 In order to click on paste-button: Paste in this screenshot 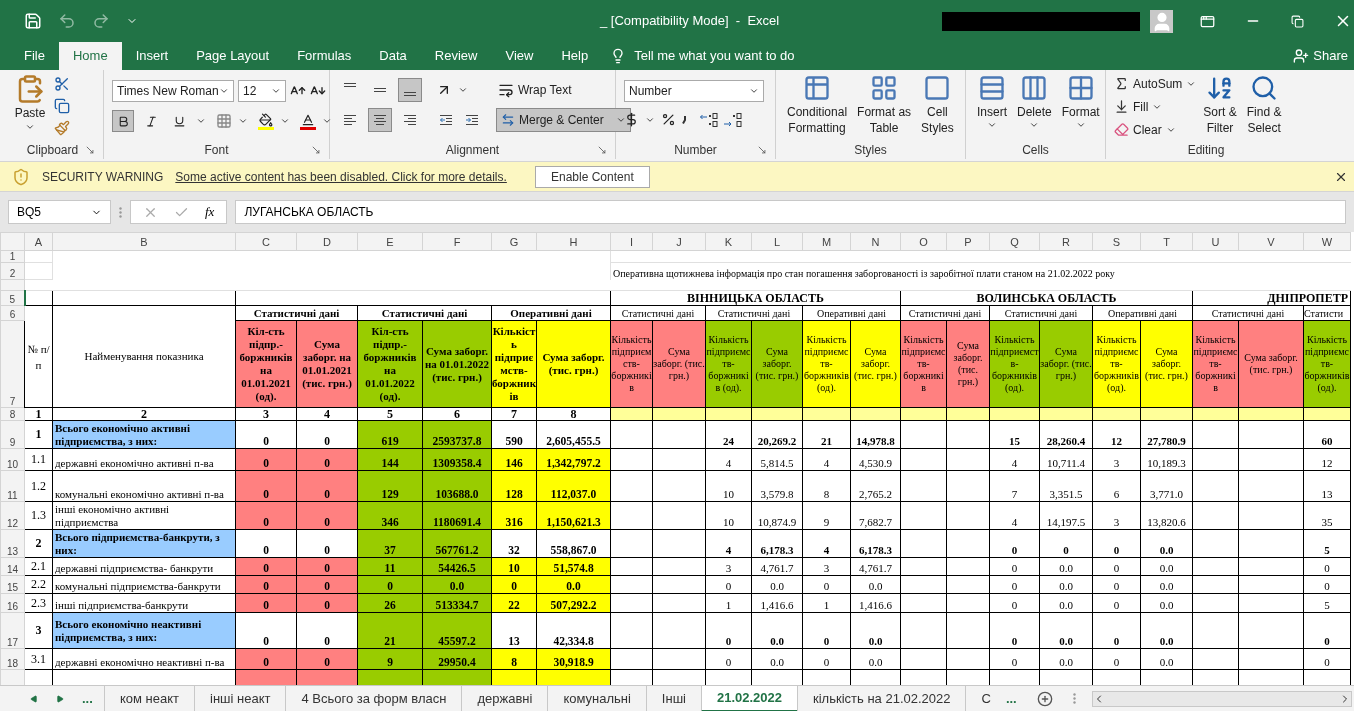, I will do `click(30, 103)`.